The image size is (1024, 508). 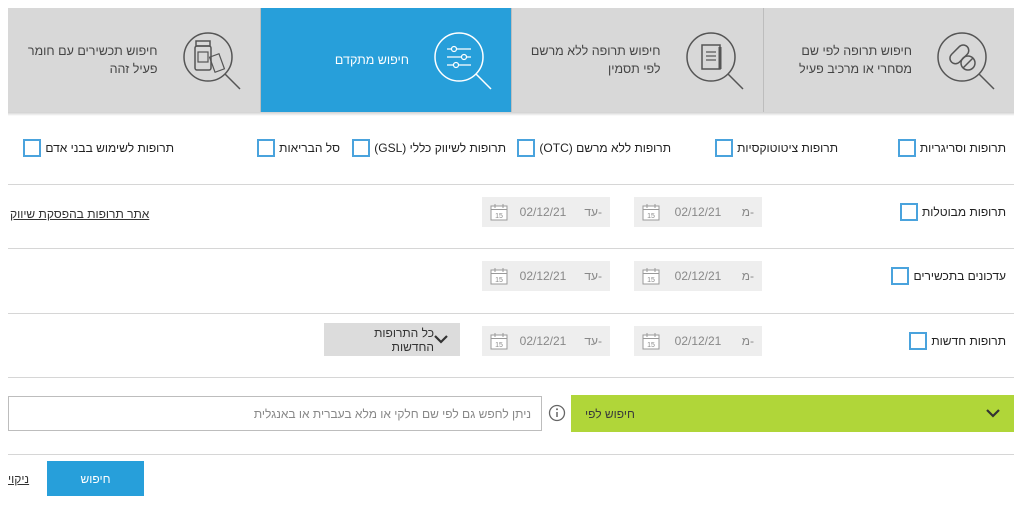 I want to click on tab-advanced-search: חיפוש מתקדם, so click(x=385, y=60).